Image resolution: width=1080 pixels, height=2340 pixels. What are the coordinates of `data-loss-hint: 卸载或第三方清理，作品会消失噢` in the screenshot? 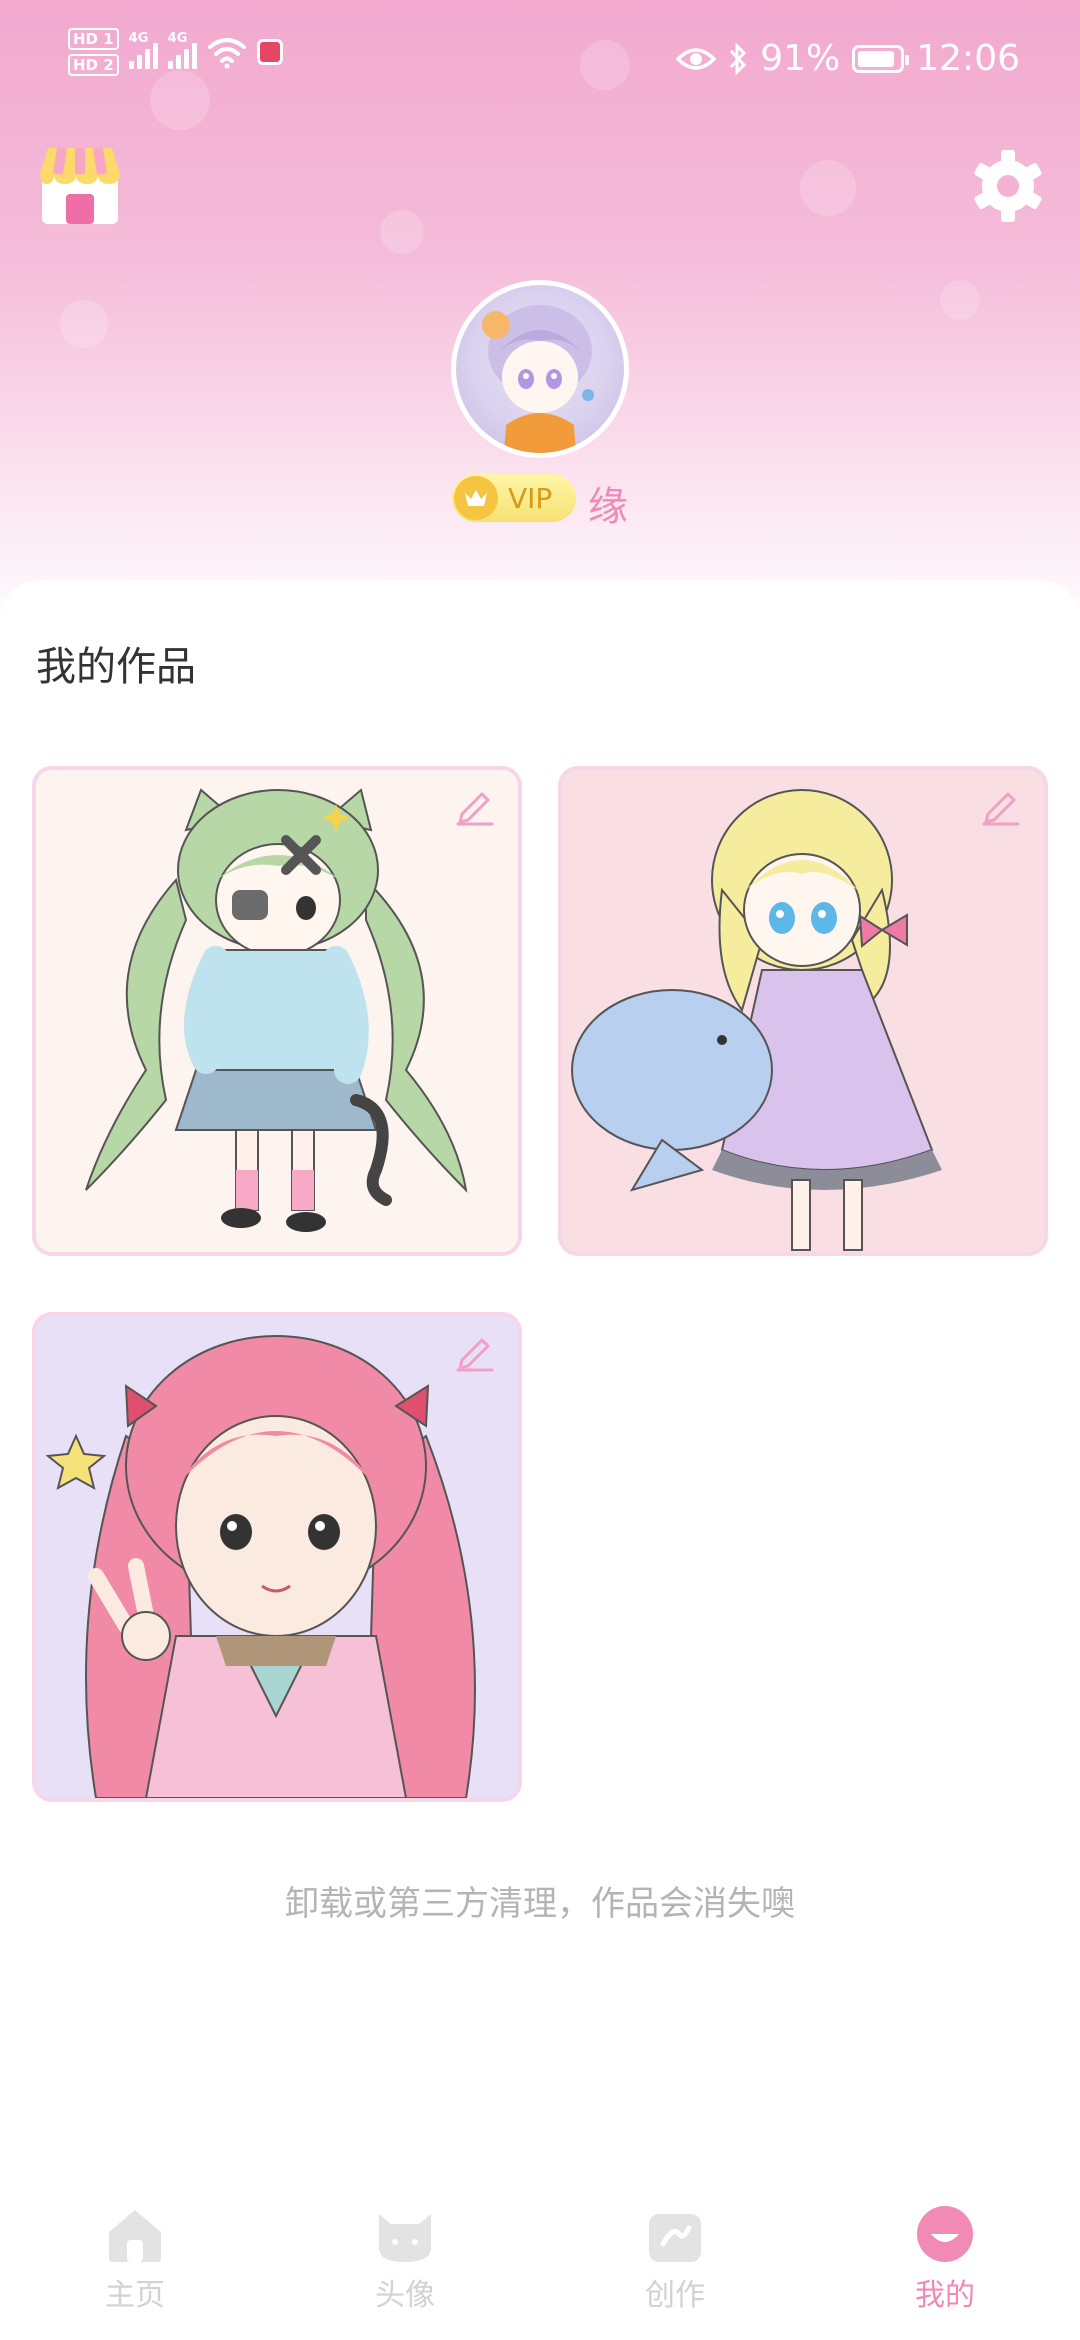 It's located at (540, 1904).